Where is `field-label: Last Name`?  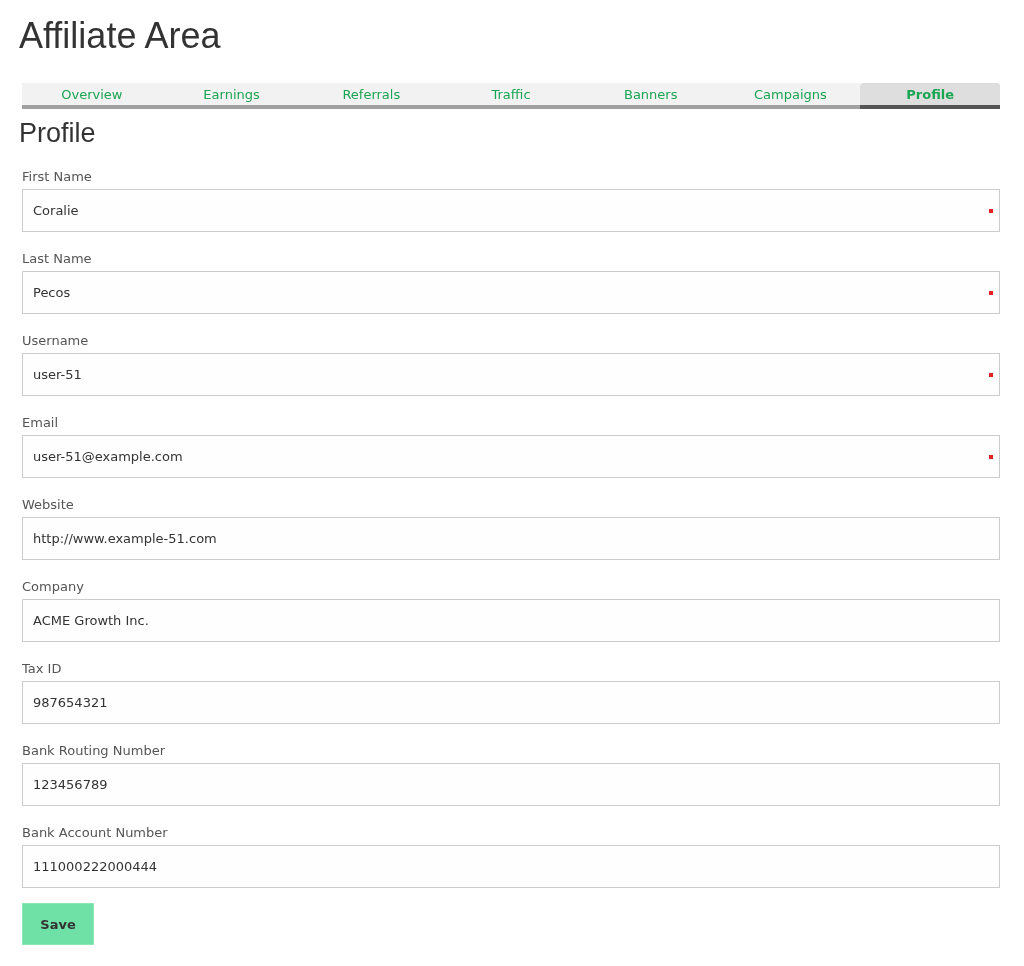 field-label: Last Name is located at coordinates (57, 259).